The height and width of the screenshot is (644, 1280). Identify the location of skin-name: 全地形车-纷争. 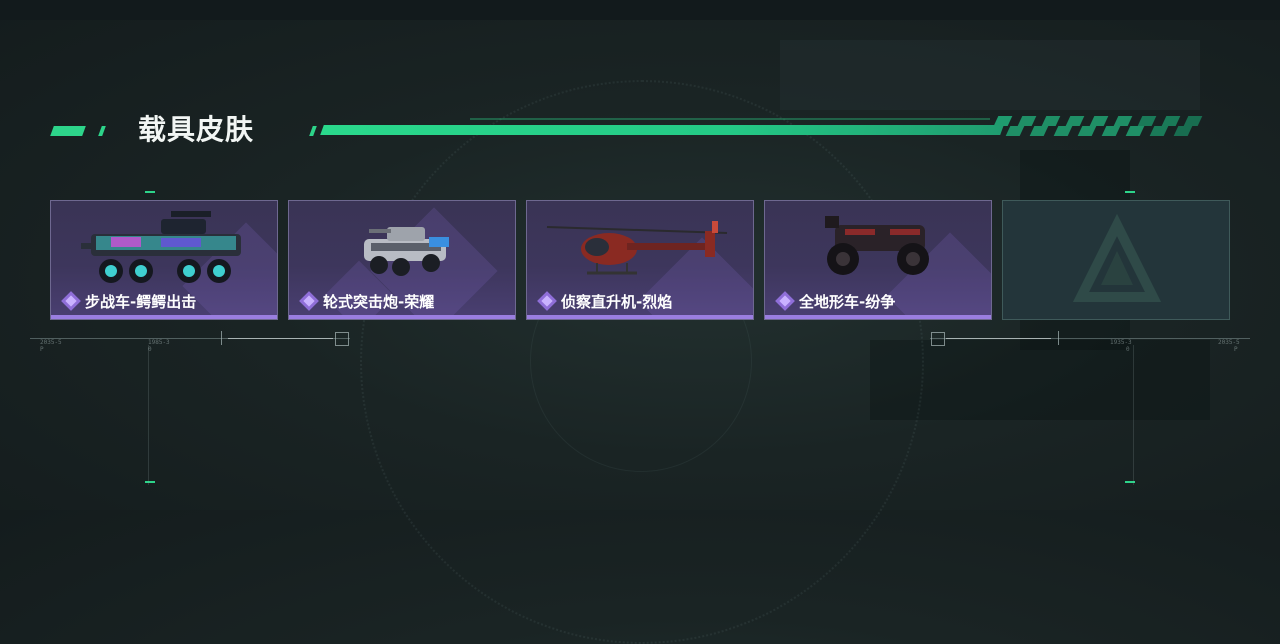
(847, 302).